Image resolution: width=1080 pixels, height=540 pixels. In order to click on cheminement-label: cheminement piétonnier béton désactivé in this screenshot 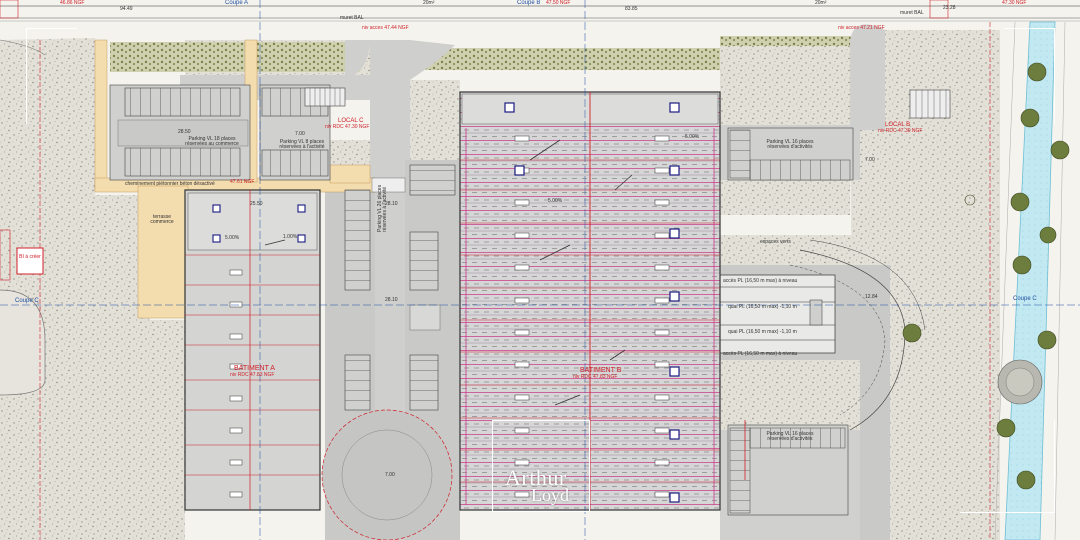, I will do `click(170, 184)`.